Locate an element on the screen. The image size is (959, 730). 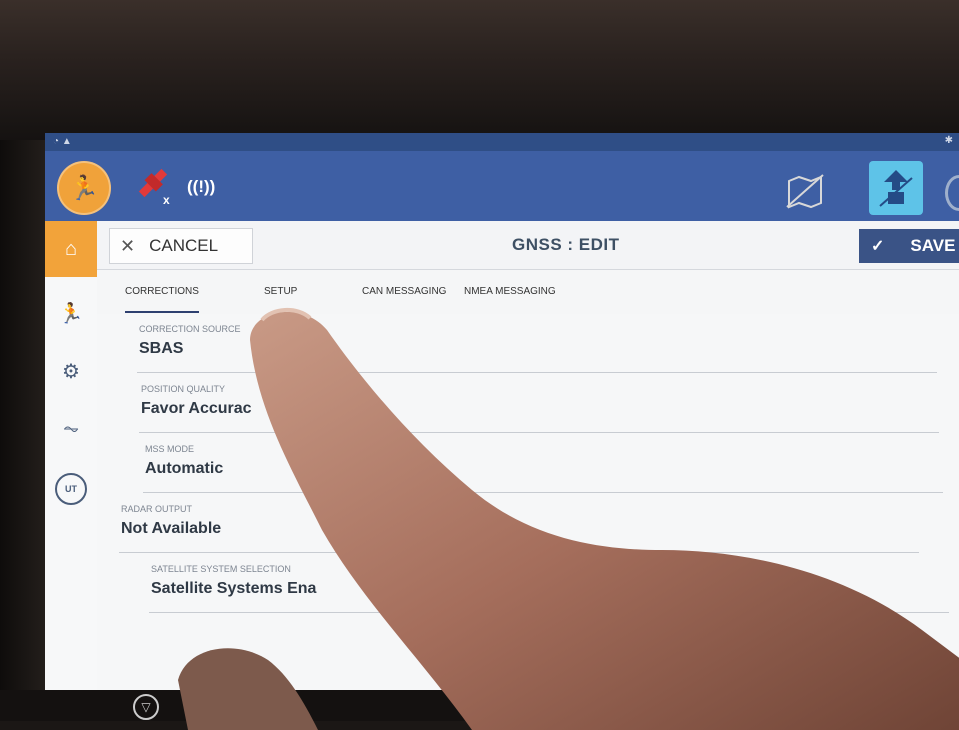
guidance-tractor-icon is located at coordinates (896, 188).